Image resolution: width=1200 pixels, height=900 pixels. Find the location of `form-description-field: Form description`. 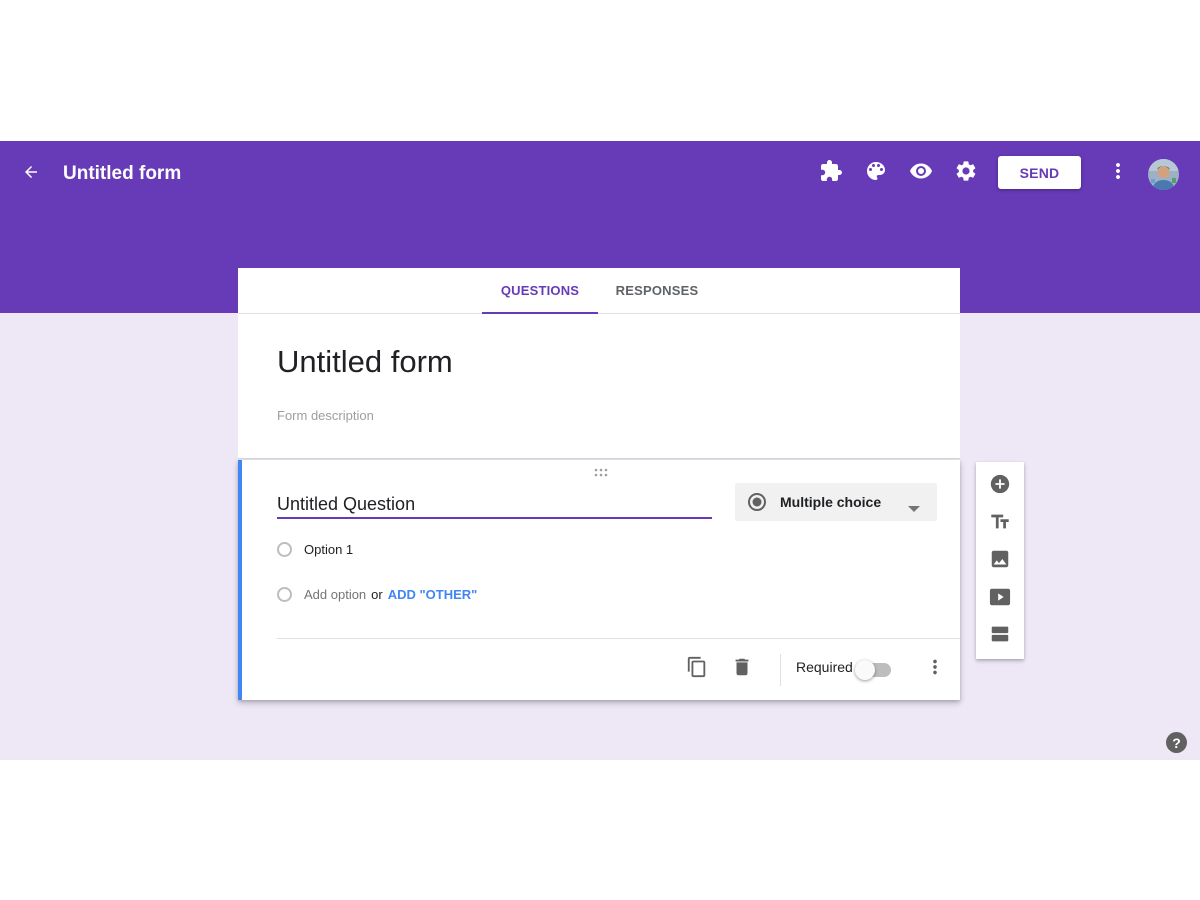

form-description-field: Form description is located at coordinates (325, 415).